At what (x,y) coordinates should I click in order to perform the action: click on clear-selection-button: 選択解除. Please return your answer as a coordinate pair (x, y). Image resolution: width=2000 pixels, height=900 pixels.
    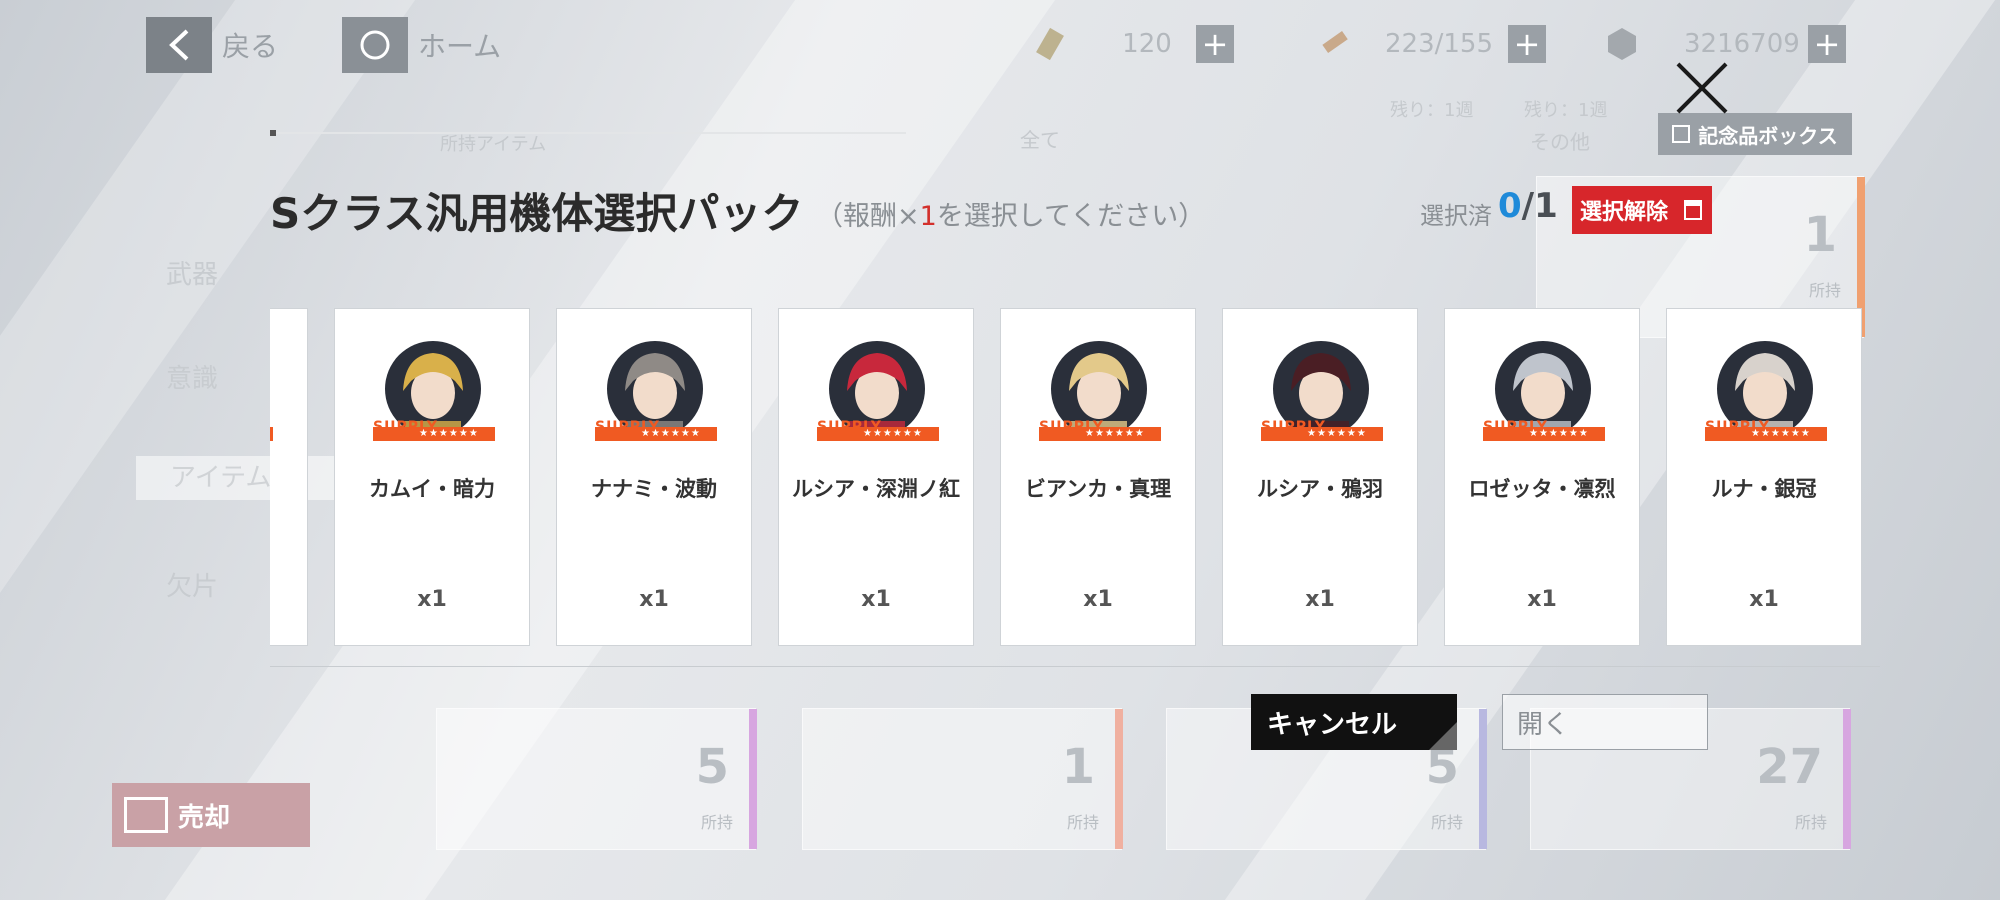
    Looking at the image, I should click on (1642, 210).